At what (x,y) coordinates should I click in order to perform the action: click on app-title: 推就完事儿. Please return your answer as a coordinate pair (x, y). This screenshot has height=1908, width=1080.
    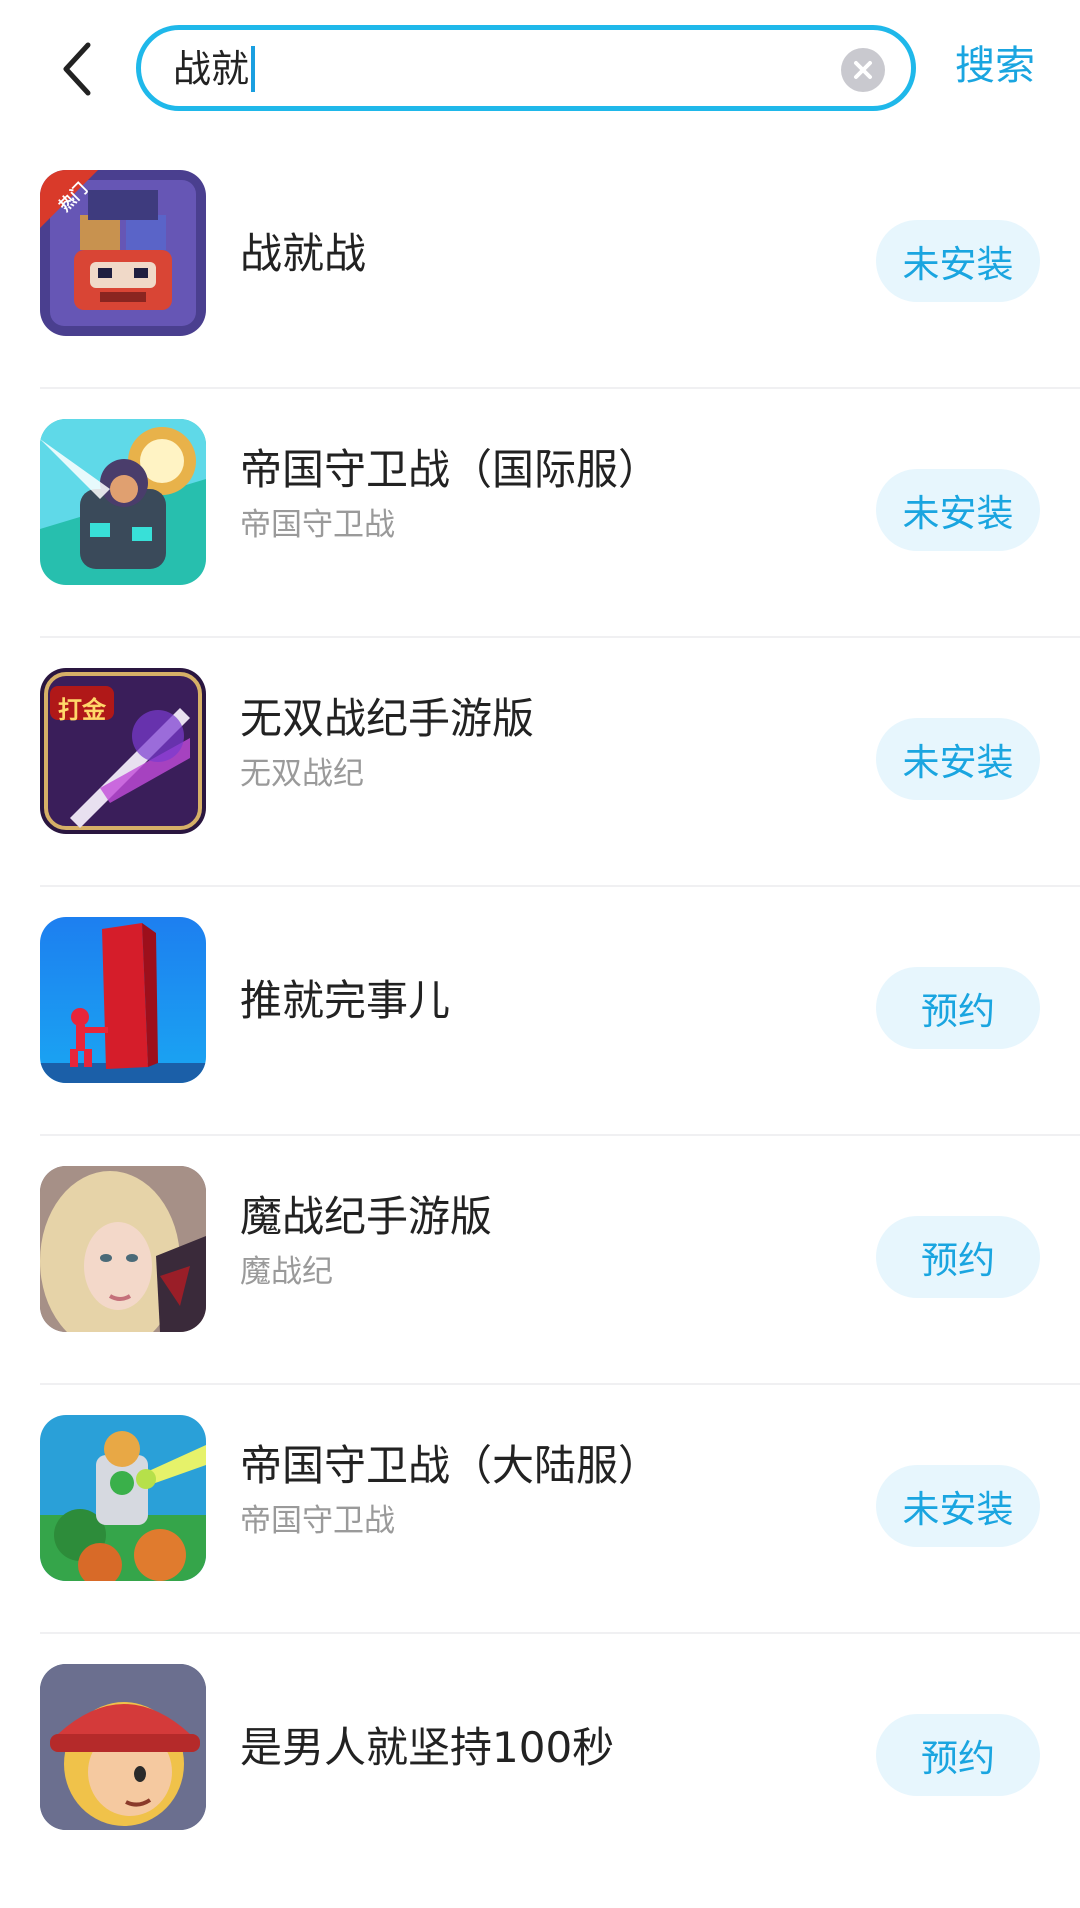
    Looking at the image, I should click on (345, 1000).